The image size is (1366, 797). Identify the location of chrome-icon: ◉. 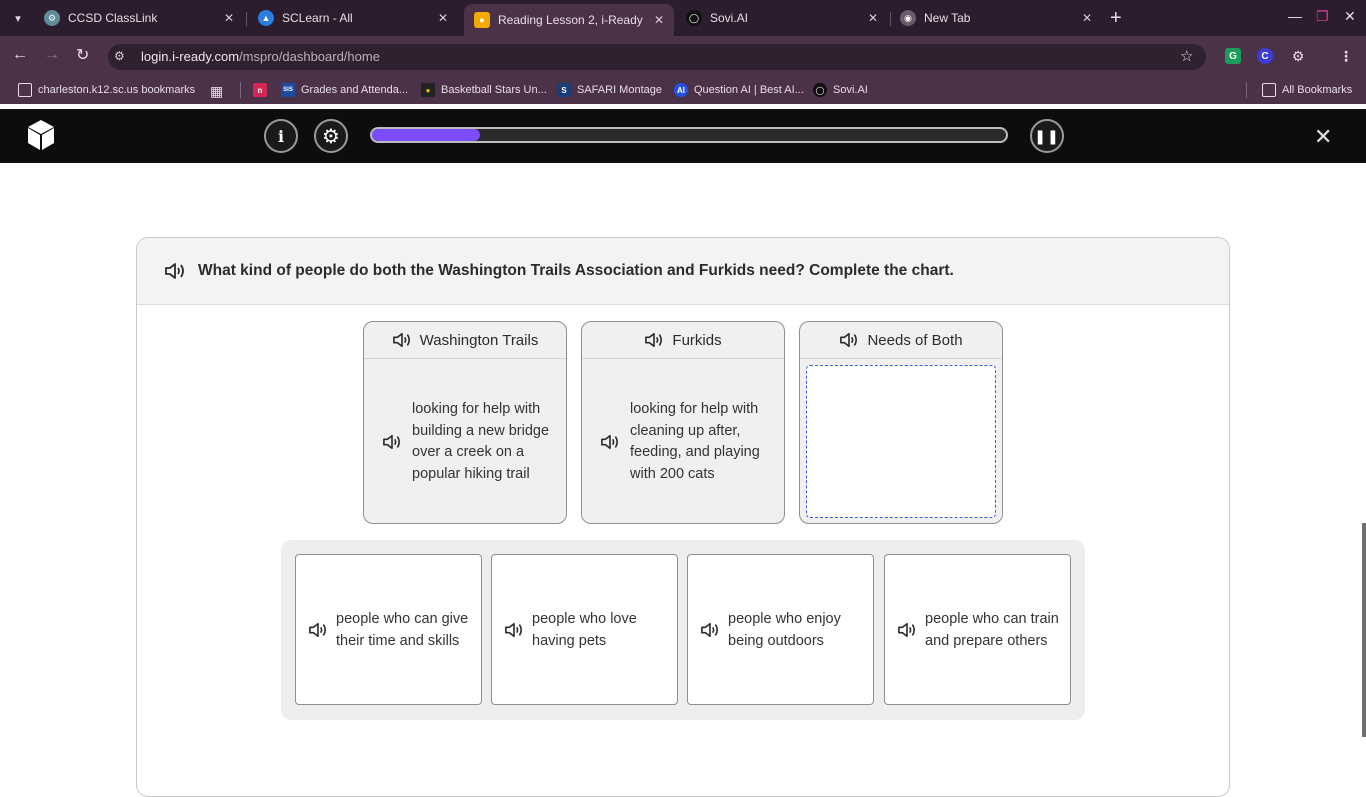
(908, 18).